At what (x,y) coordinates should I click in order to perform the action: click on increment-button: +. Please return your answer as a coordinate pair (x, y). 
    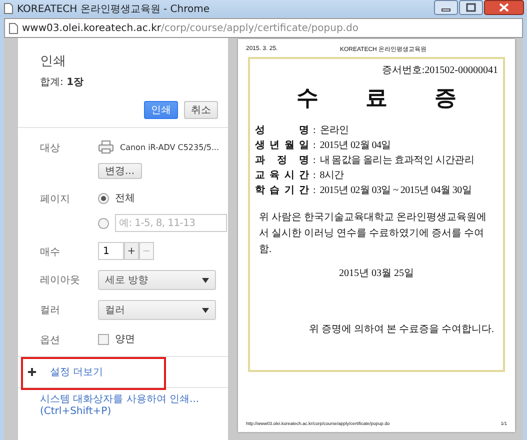
    Looking at the image, I should click on (131, 251).